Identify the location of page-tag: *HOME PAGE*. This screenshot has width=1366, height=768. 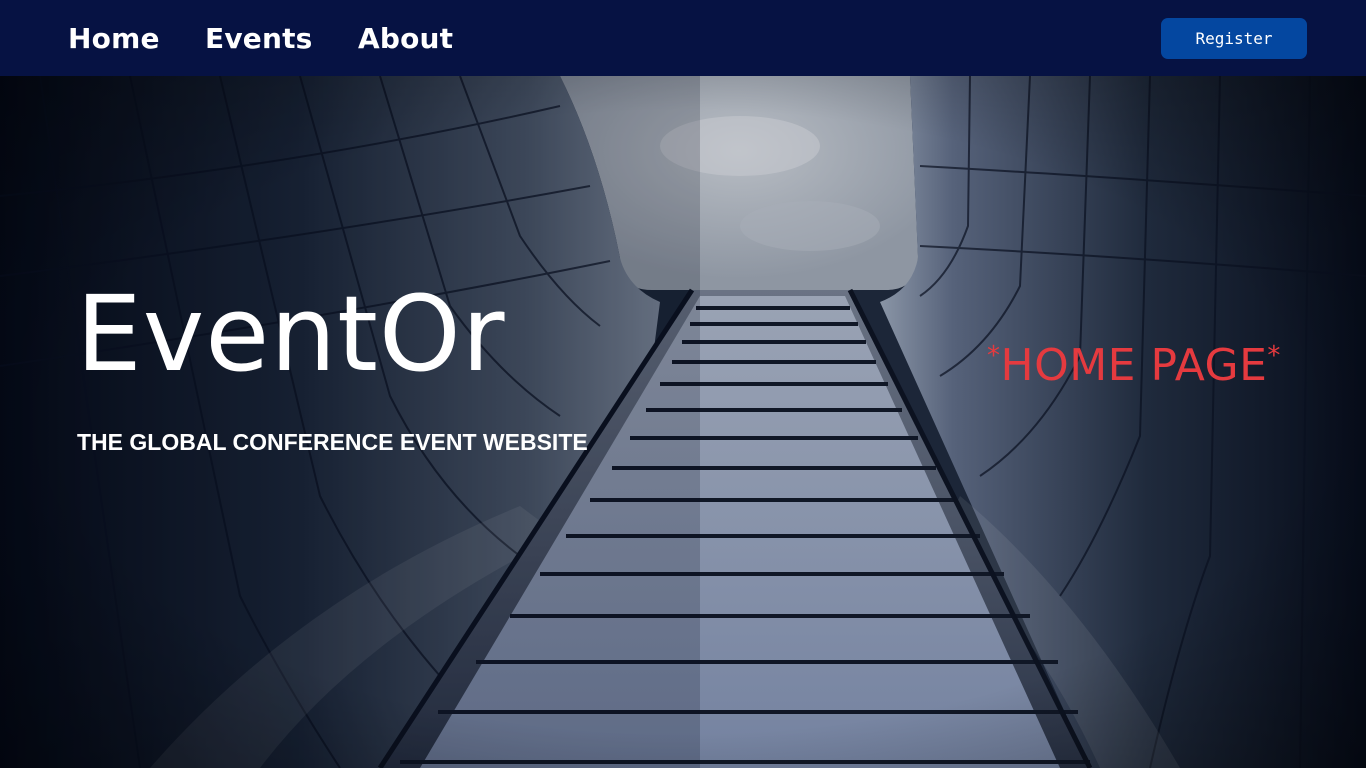
(1134, 361).